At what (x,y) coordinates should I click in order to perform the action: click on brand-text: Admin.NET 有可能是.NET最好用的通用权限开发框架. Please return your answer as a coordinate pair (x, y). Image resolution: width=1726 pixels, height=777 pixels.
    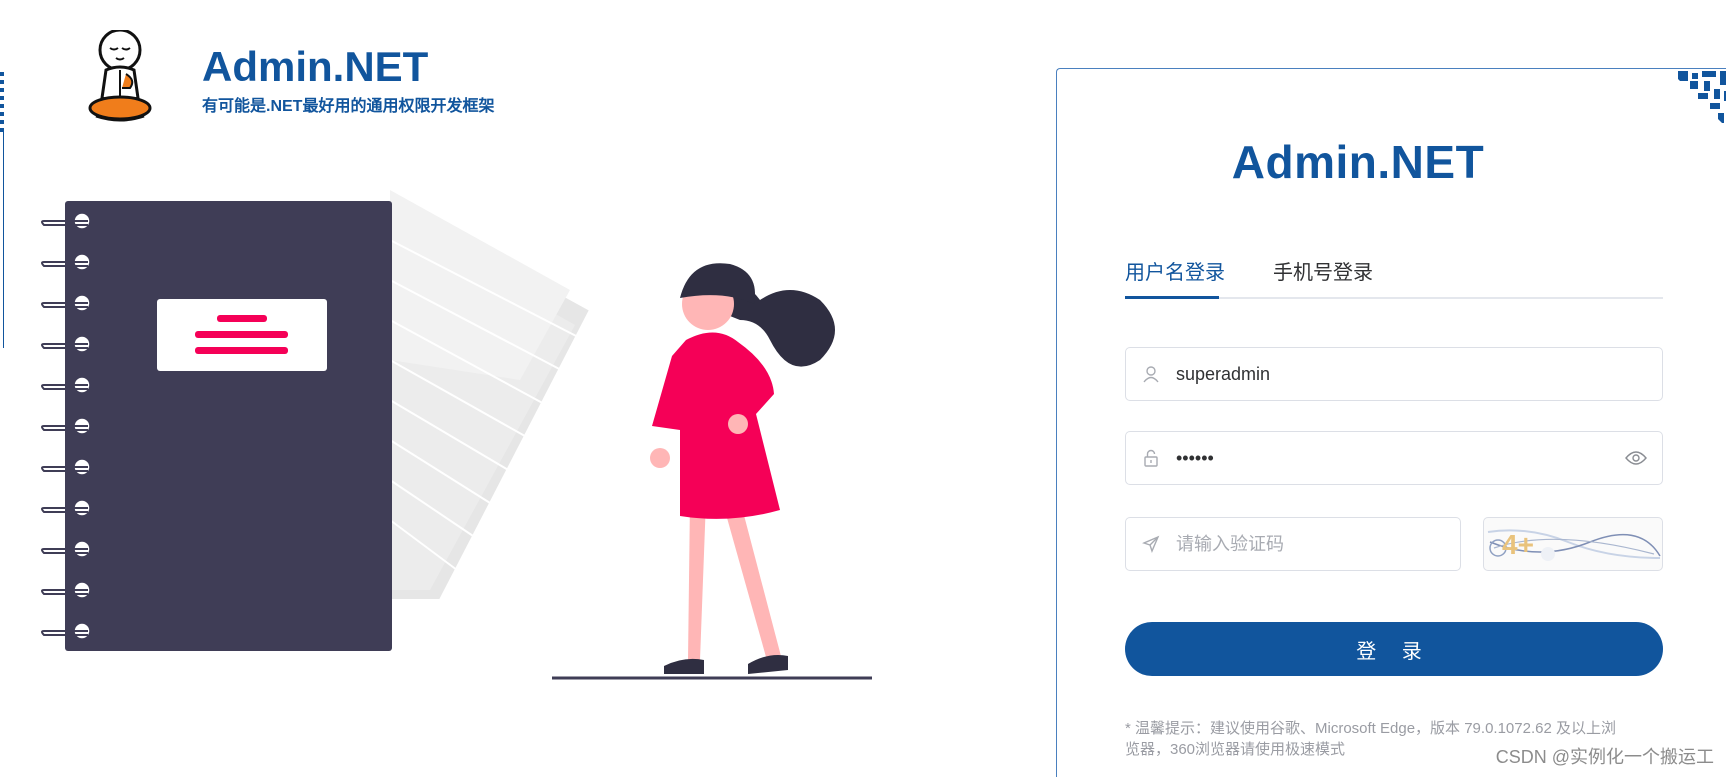
    Looking at the image, I should click on (348, 80).